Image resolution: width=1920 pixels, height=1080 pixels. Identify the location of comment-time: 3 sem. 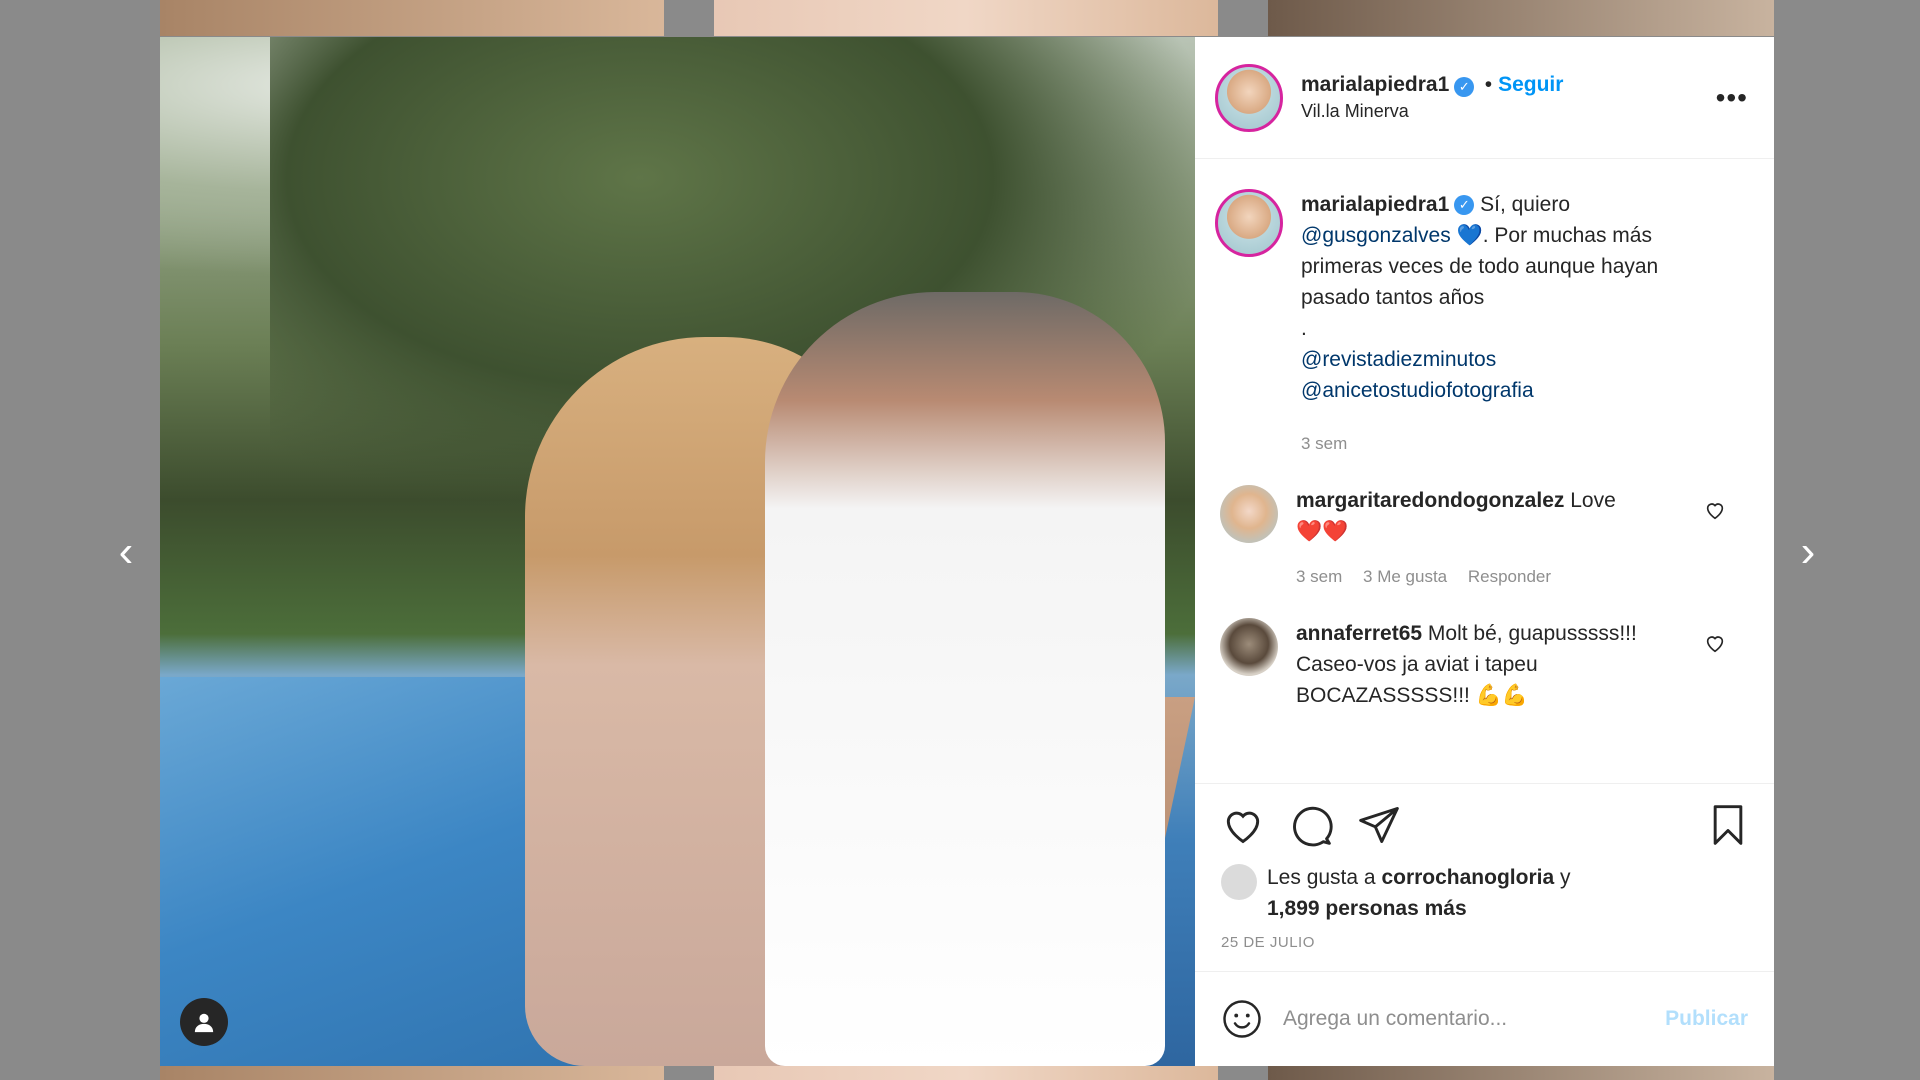
(1319, 576).